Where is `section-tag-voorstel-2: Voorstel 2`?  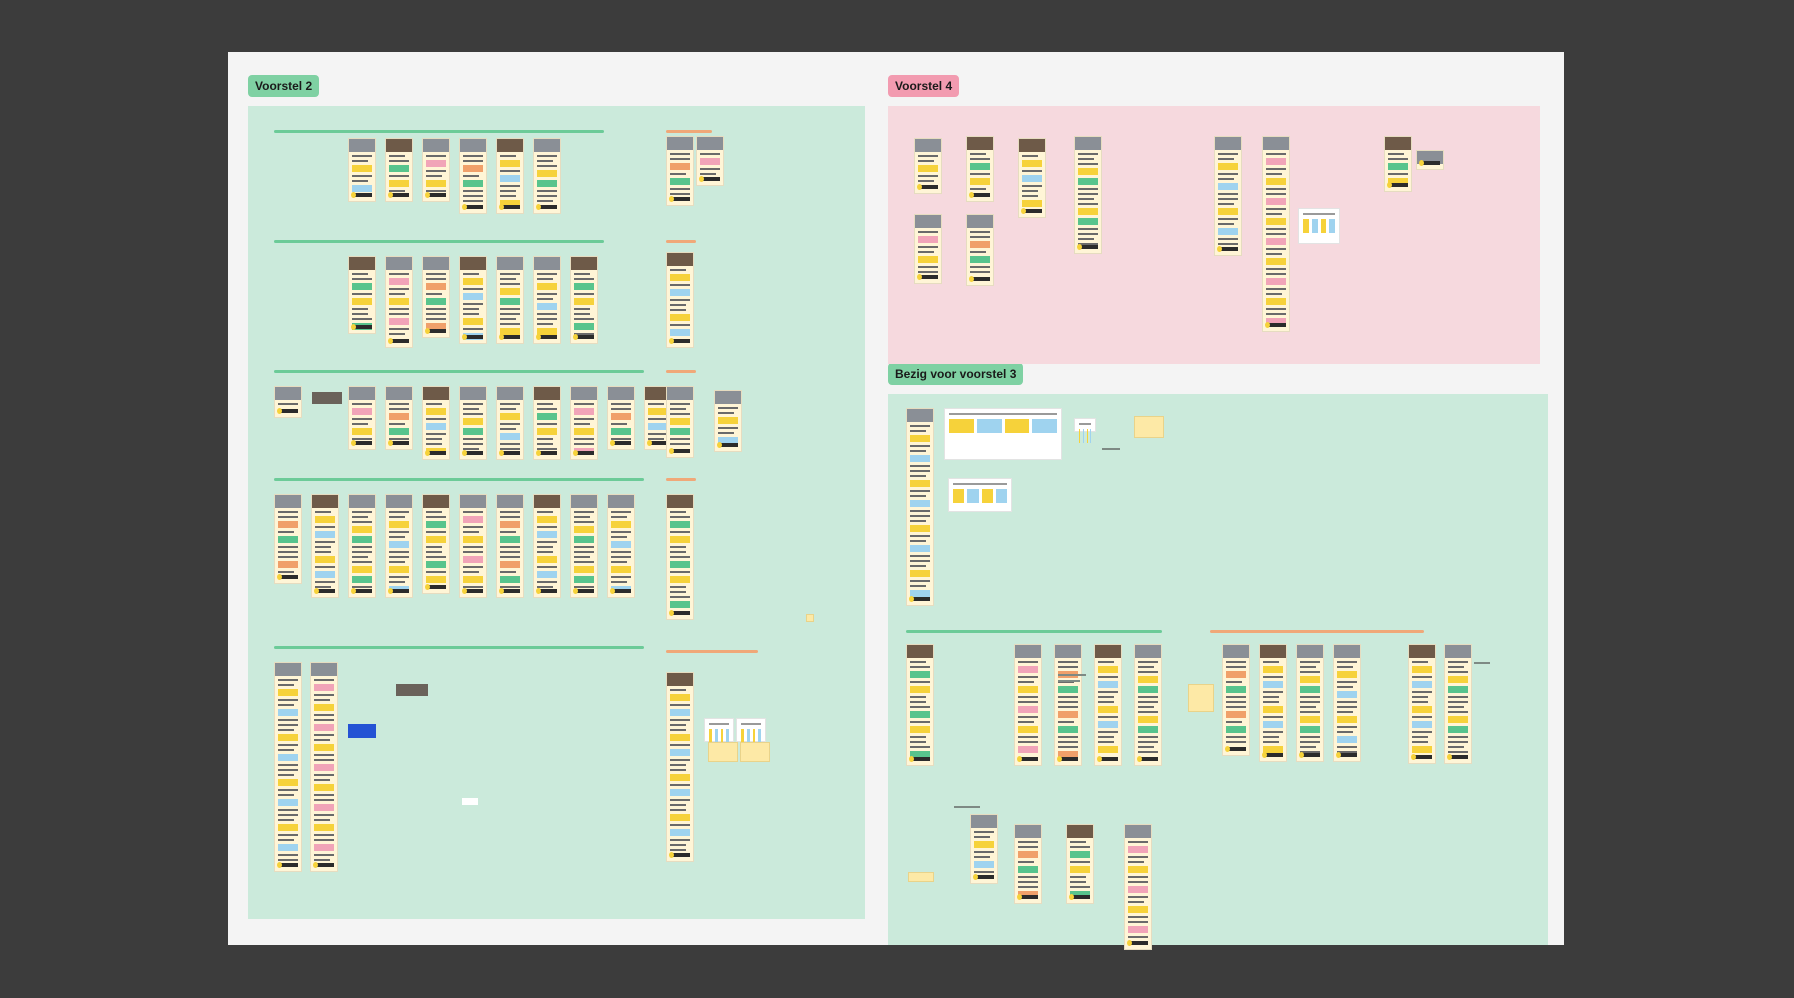 section-tag-voorstel-2: Voorstel 2 is located at coordinates (284, 86).